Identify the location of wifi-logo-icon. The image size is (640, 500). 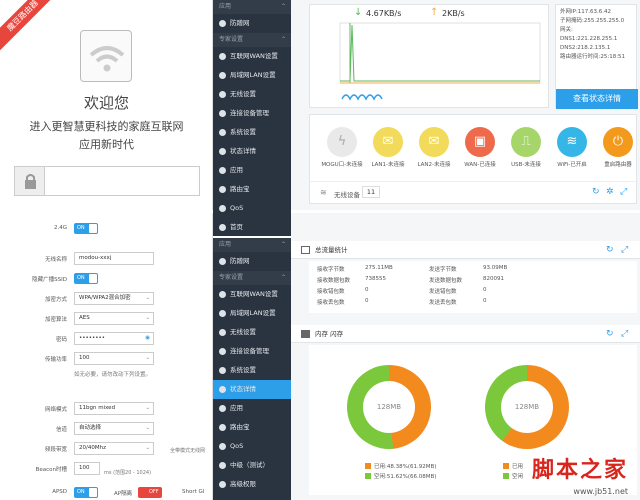
(106, 56).